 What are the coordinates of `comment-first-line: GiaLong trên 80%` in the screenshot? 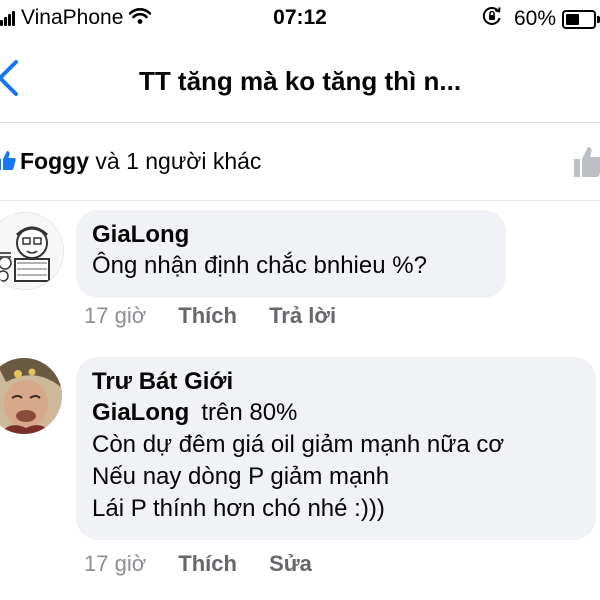 It's located at (336, 413).